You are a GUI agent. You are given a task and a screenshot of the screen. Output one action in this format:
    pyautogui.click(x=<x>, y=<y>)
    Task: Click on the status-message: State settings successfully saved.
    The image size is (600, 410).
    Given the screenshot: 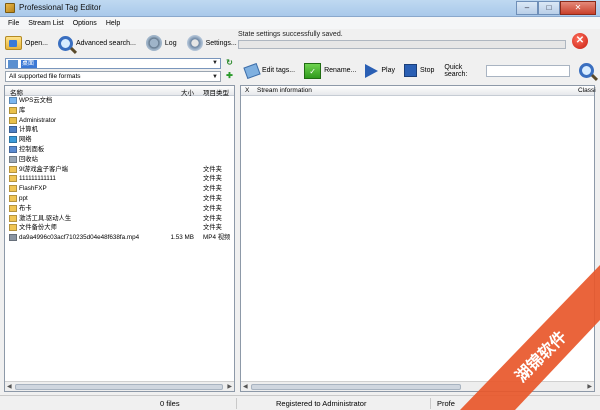 What is the action you would take?
    pyautogui.click(x=290, y=34)
    